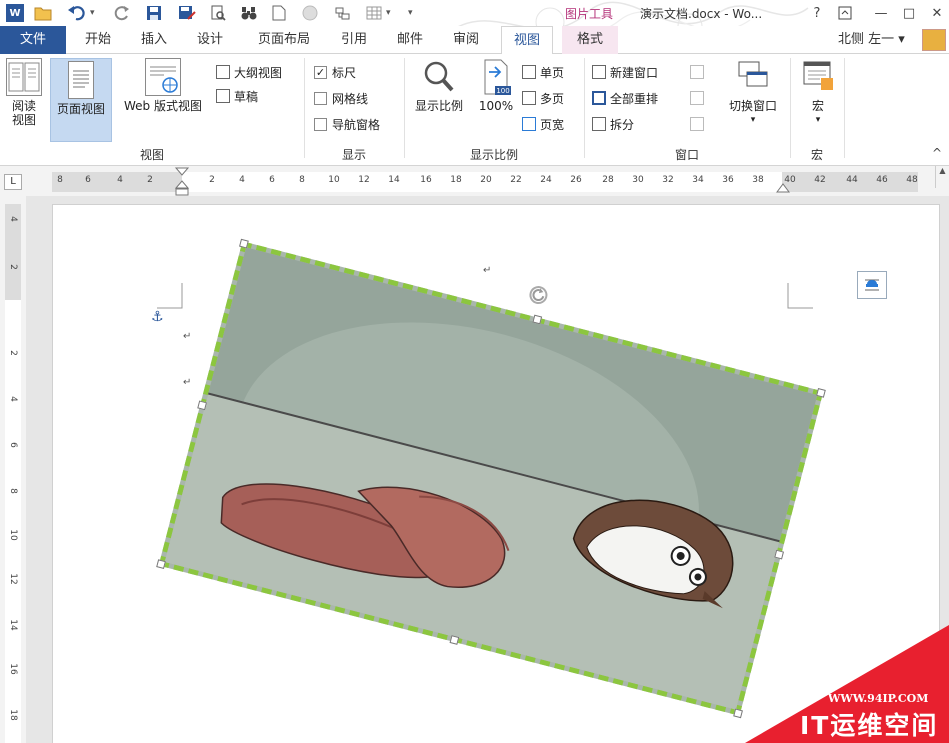 The image size is (949, 743). What do you see at coordinates (23, 120) in the screenshot?
I see `read-mode-label-line2: 视图` at bounding box center [23, 120].